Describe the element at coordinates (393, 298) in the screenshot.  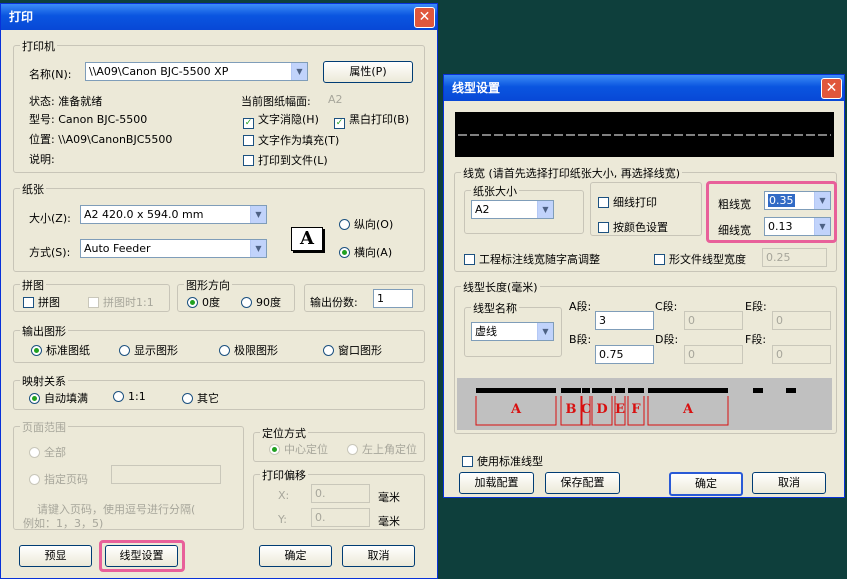
I see `copies-input: 1` at that location.